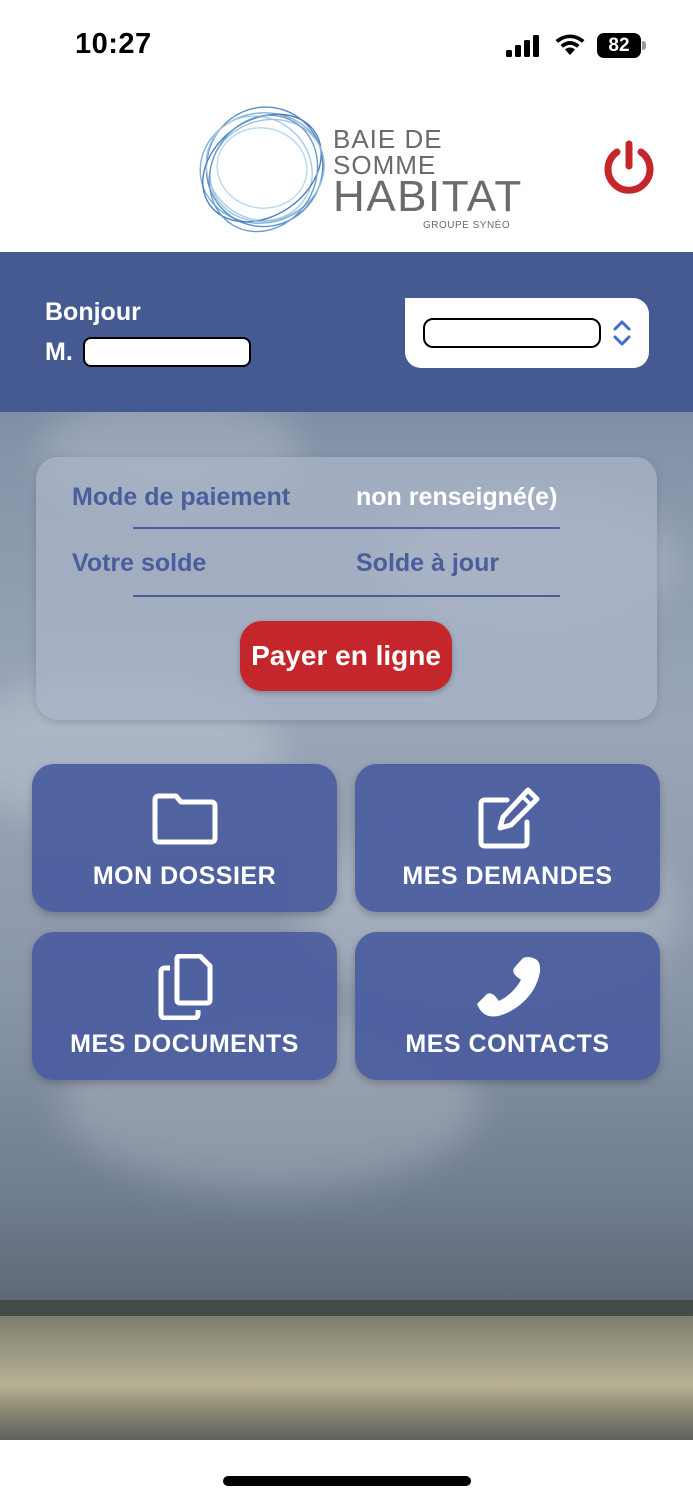 This screenshot has width=693, height=1500. I want to click on status-bar: 10:27 82, so click(346, 45).